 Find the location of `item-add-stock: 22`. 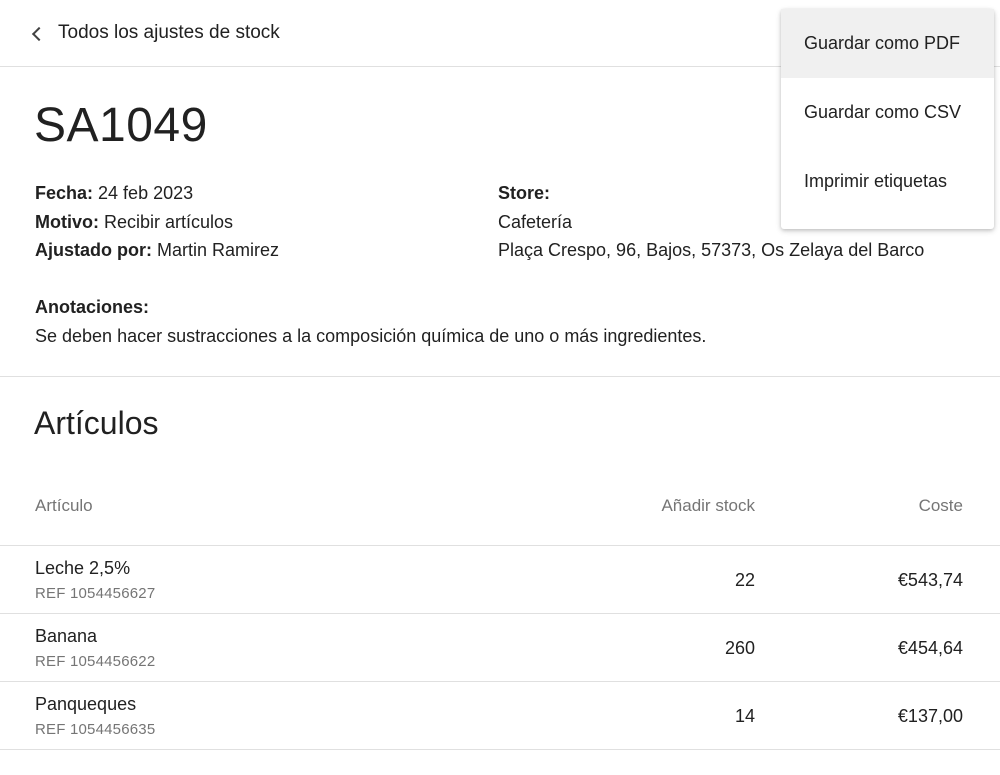

item-add-stock: 22 is located at coordinates (744, 580).